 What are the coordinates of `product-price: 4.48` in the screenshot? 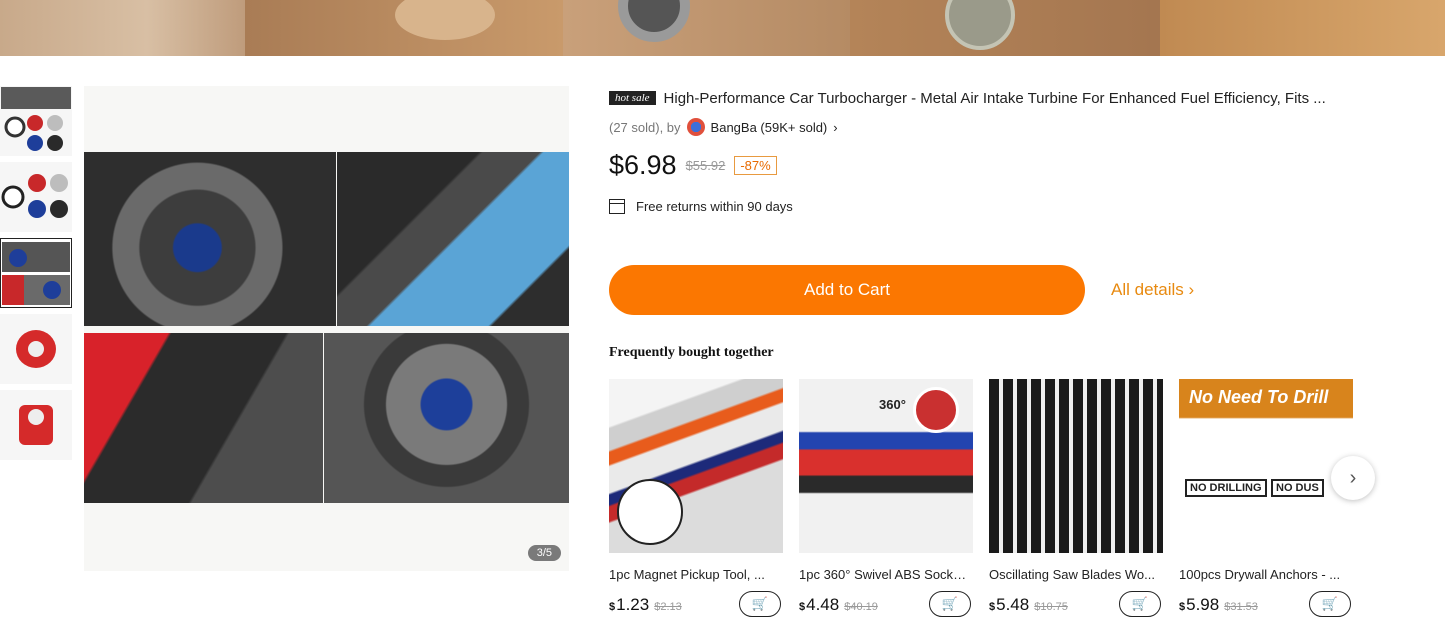 It's located at (823, 604).